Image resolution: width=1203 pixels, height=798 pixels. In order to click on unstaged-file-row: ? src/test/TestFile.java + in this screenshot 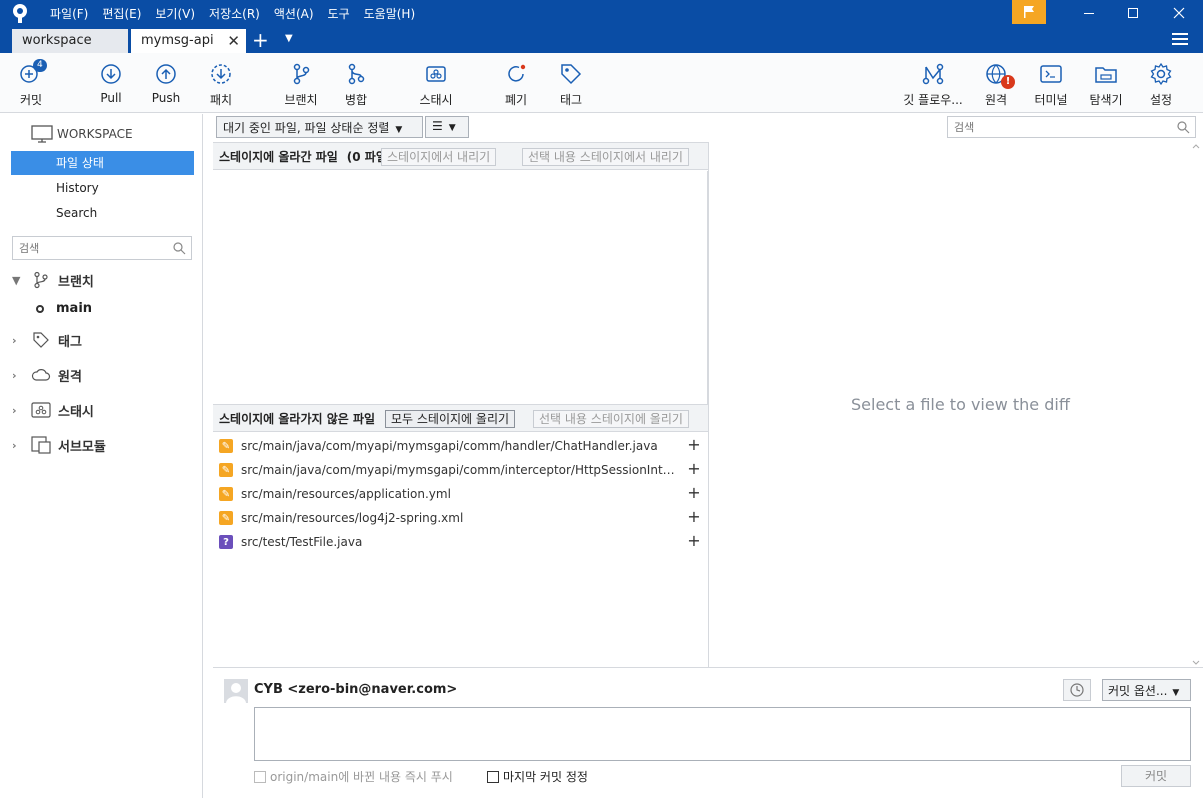, I will do `click(463, 542)`.